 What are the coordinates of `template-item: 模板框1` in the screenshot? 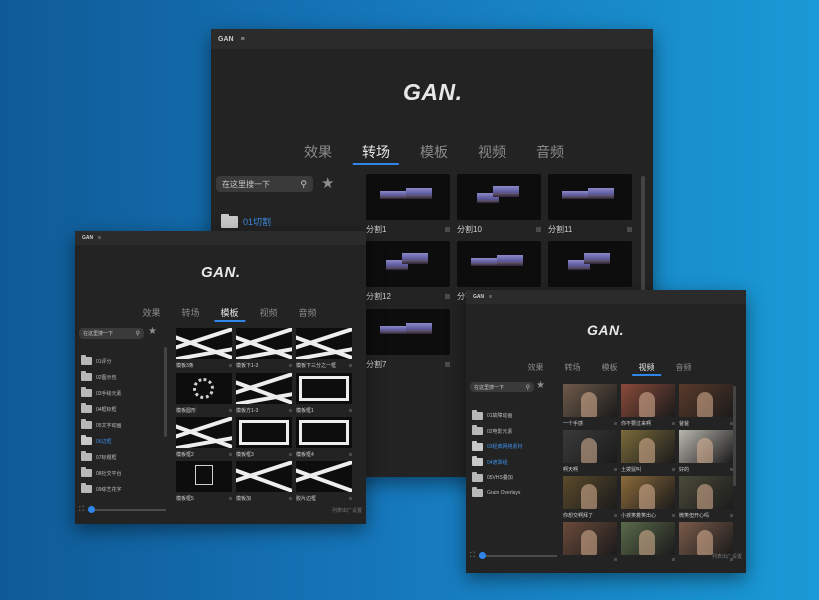 It's located at (324, 393).